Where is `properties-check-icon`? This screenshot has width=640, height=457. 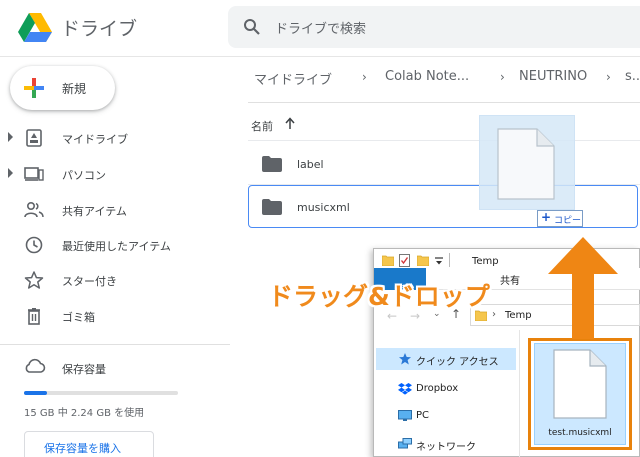
properties-check-icon is located at coordinates (404, 260).